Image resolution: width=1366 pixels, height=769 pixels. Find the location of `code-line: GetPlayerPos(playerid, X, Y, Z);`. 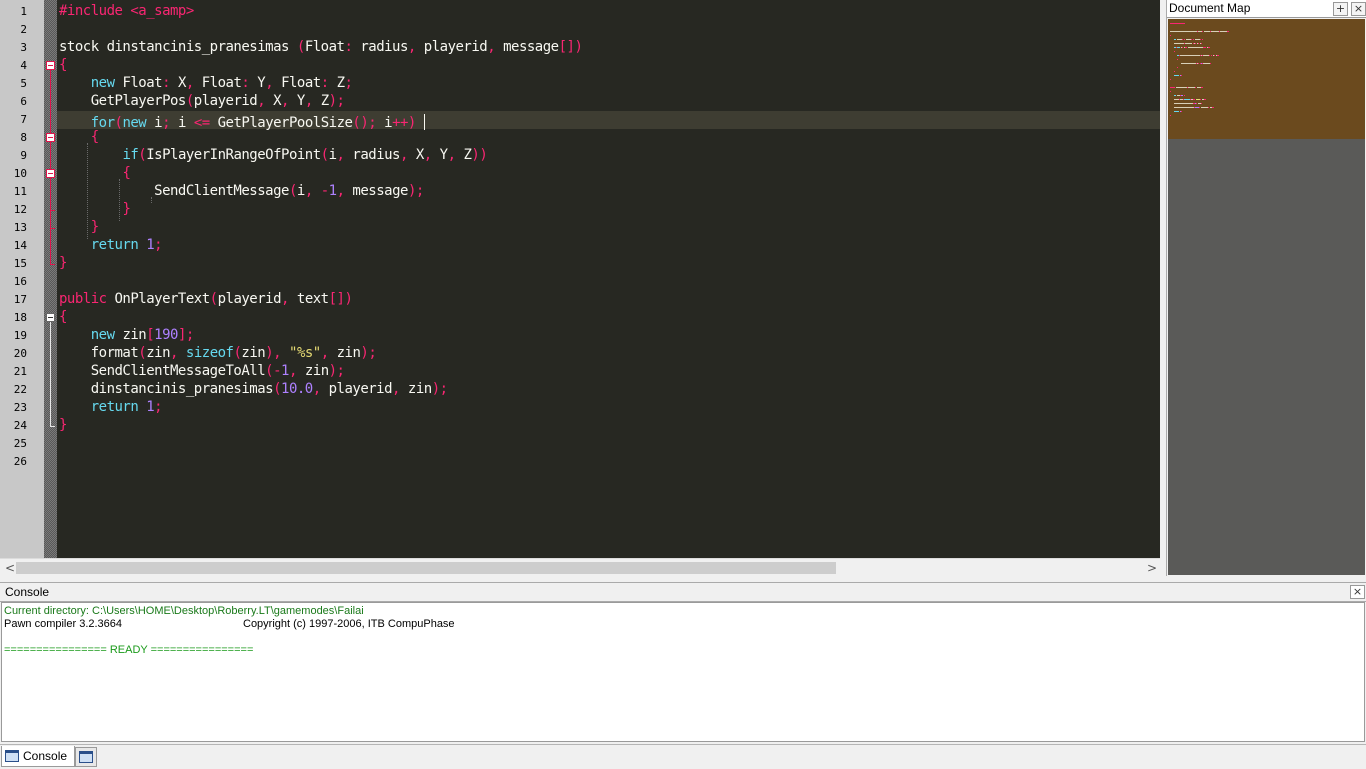

code-line: GetPlayerPos(playerid, X, Y, Z); is located at coordinates (202, 102).